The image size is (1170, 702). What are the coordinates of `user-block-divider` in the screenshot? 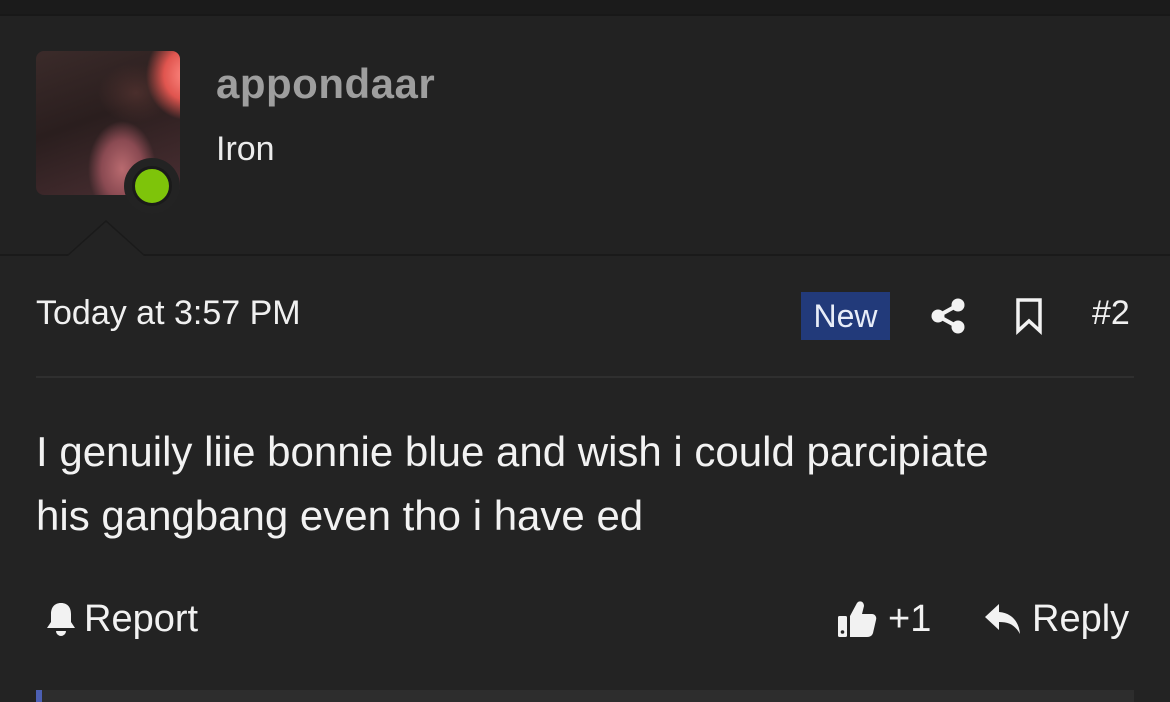 It's located at (585, 255).